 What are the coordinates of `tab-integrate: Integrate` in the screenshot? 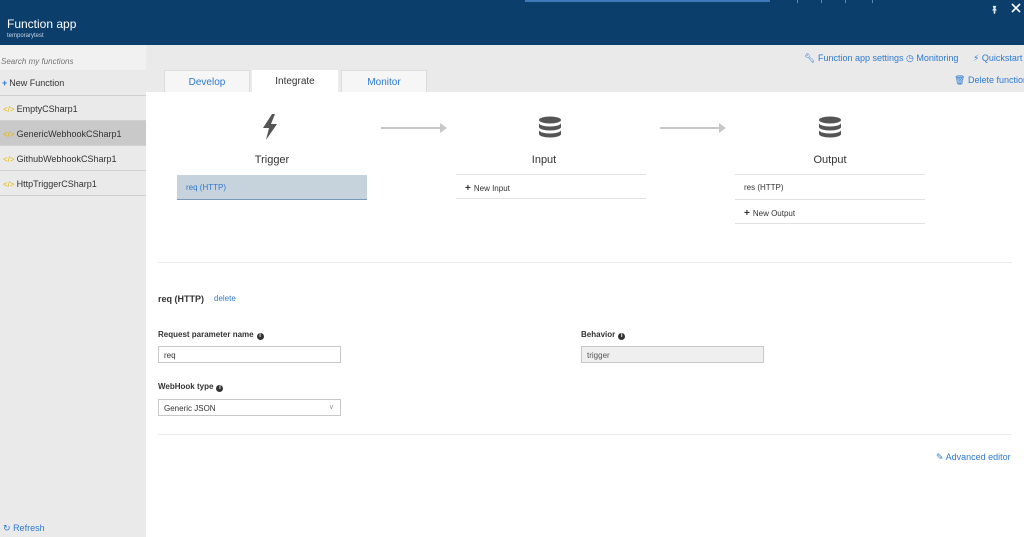 It's located at (295, 81).